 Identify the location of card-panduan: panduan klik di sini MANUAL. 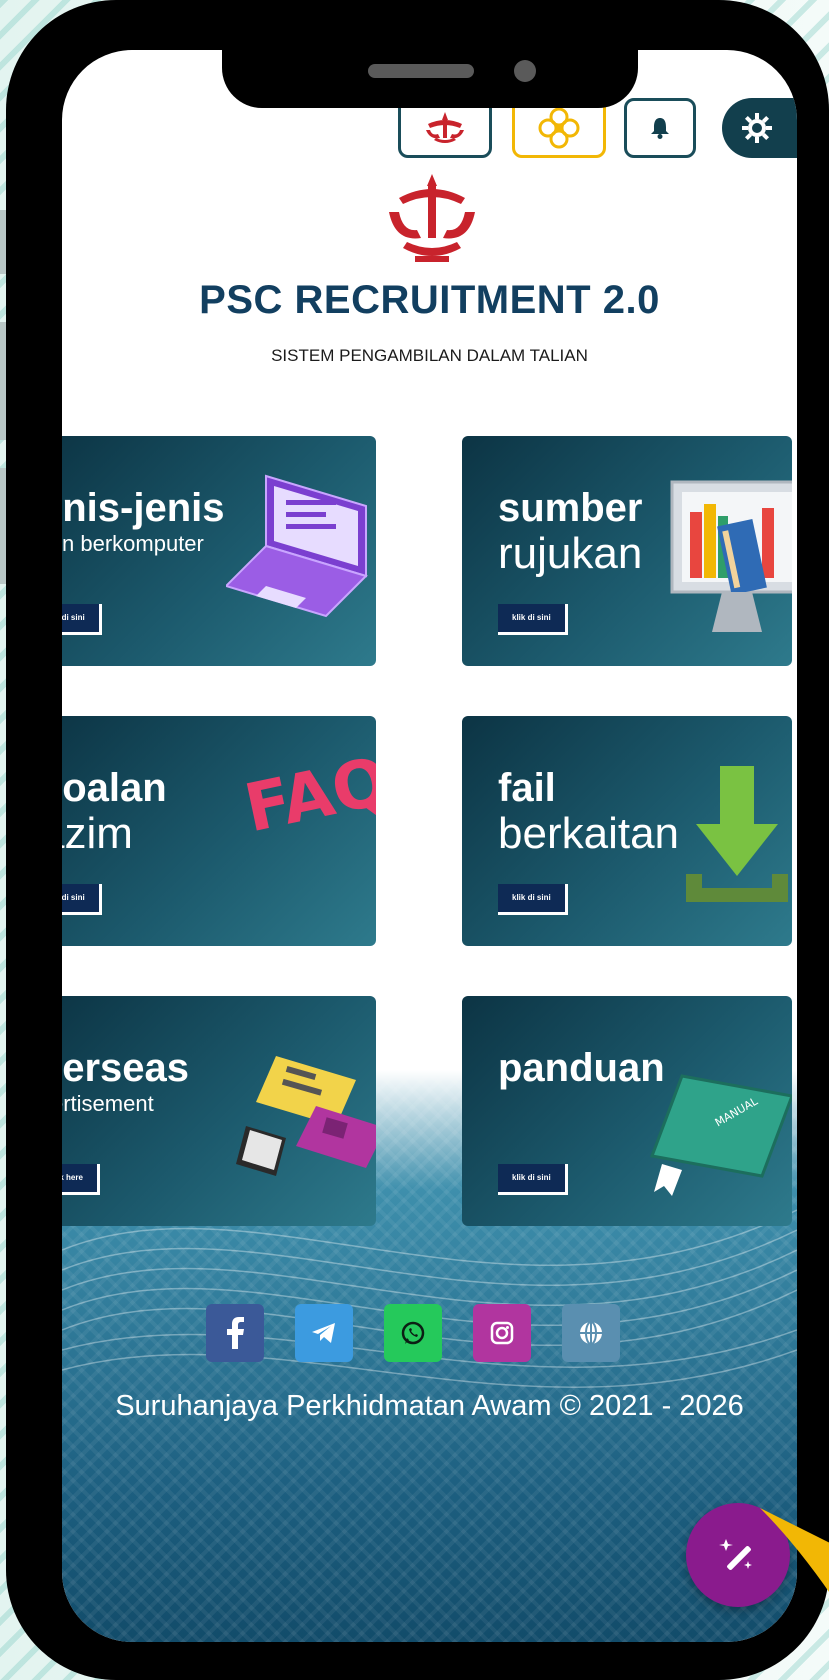
(627, 1111).